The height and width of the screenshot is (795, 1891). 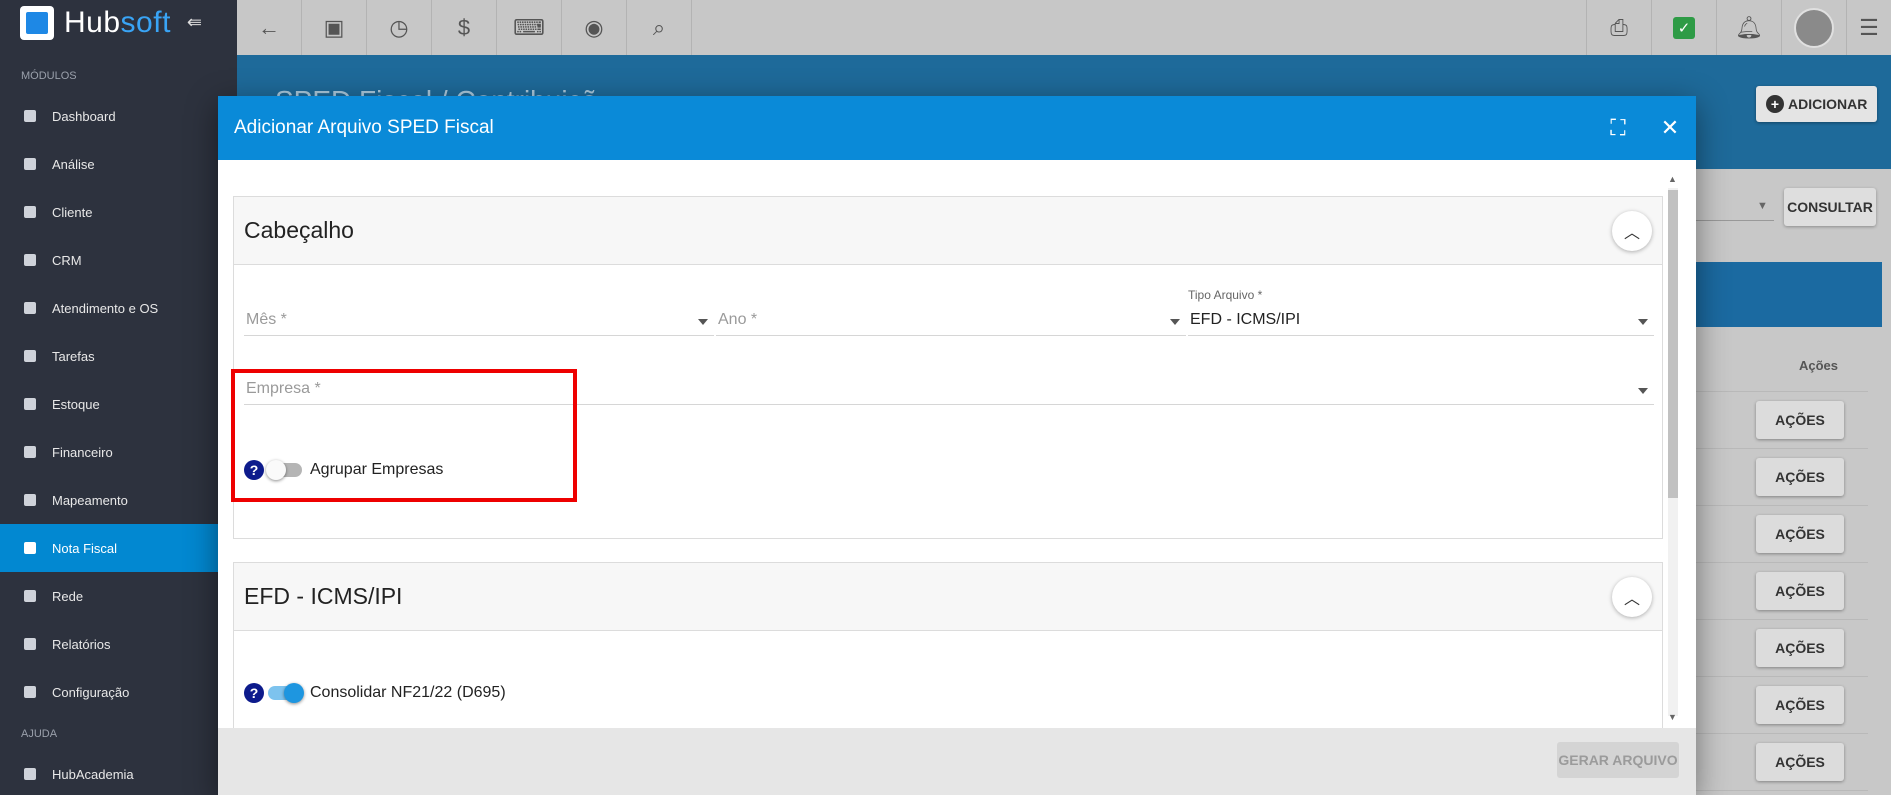 I want to click on consolidar-toggle, so click(x=286, y=693).